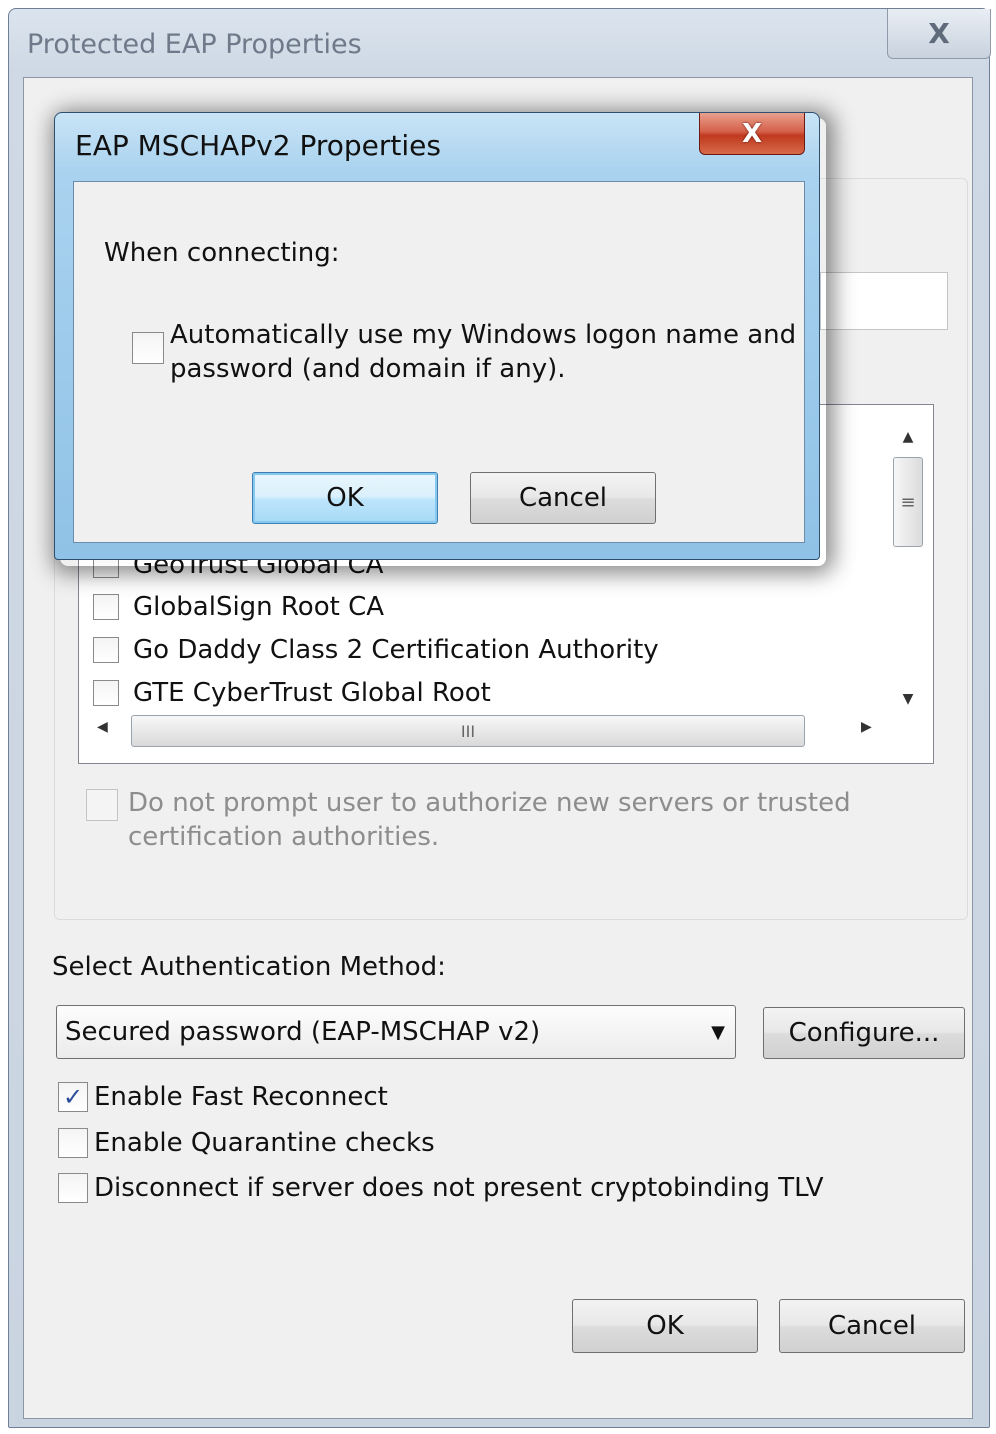 The width and height of the screenshot is (996, 1434). I want to click on do-not-prompt-checkbox, so click(102, 805).